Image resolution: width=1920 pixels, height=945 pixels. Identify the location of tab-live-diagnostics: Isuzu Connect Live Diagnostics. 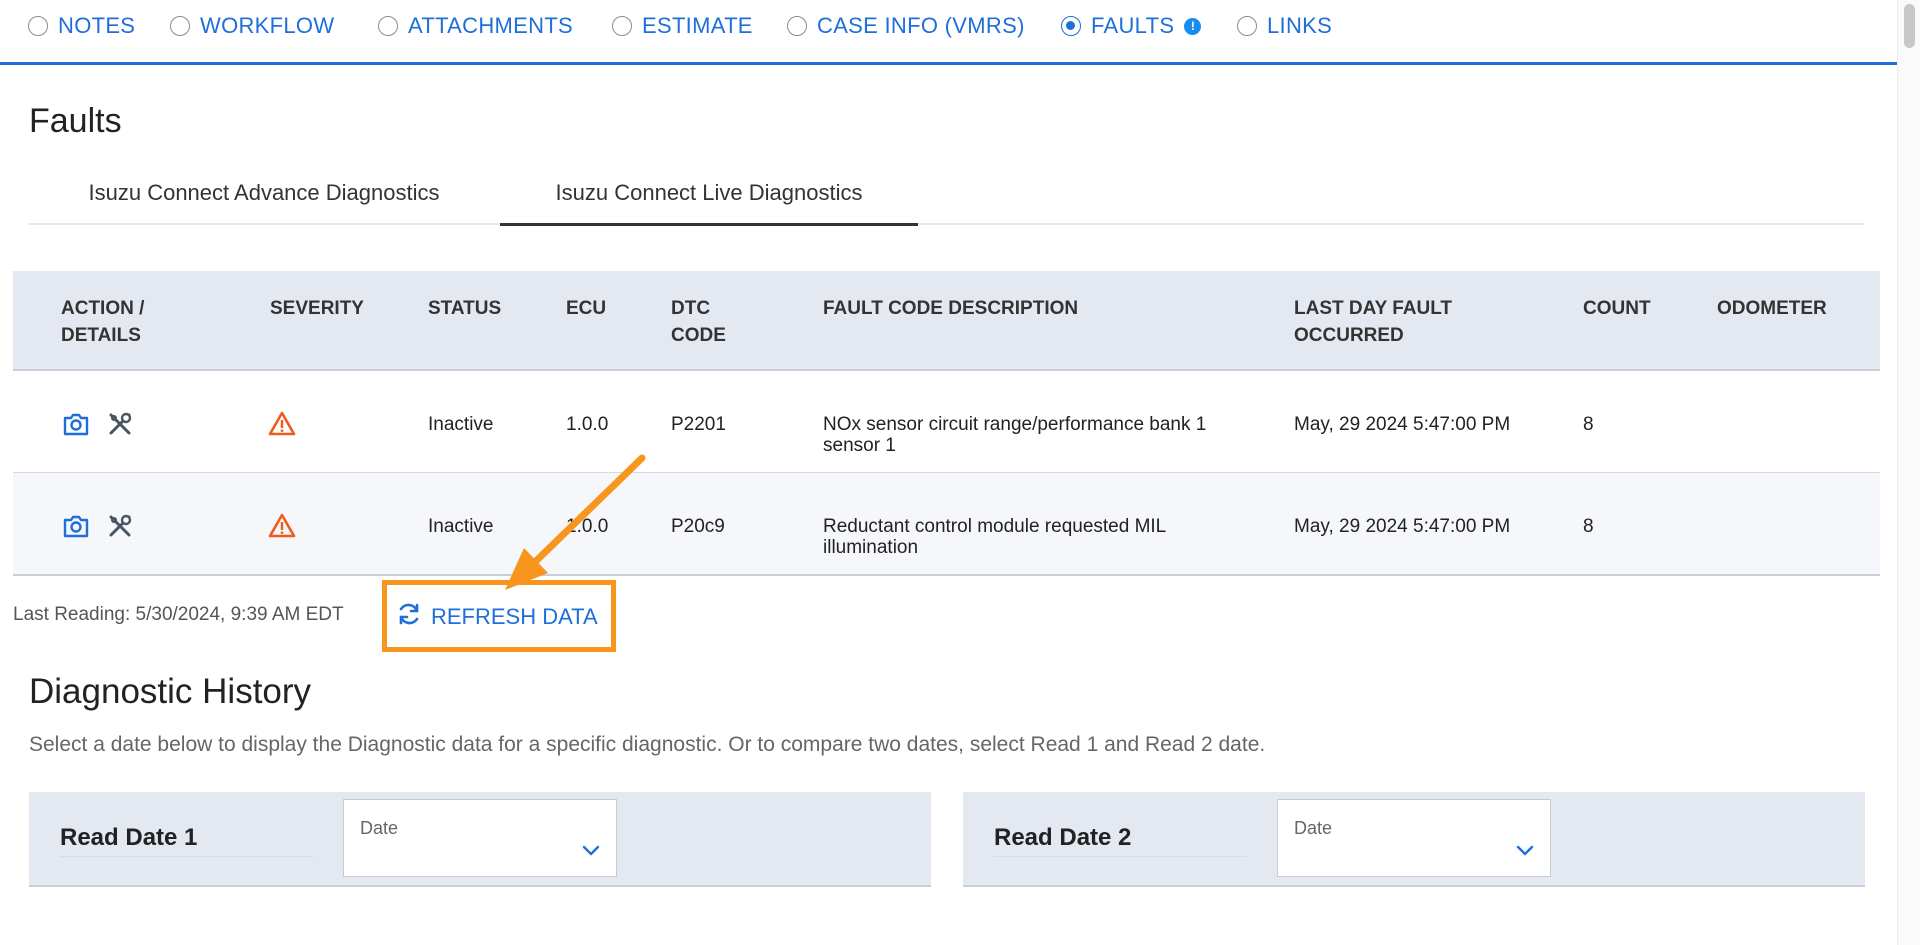
(709, 197).